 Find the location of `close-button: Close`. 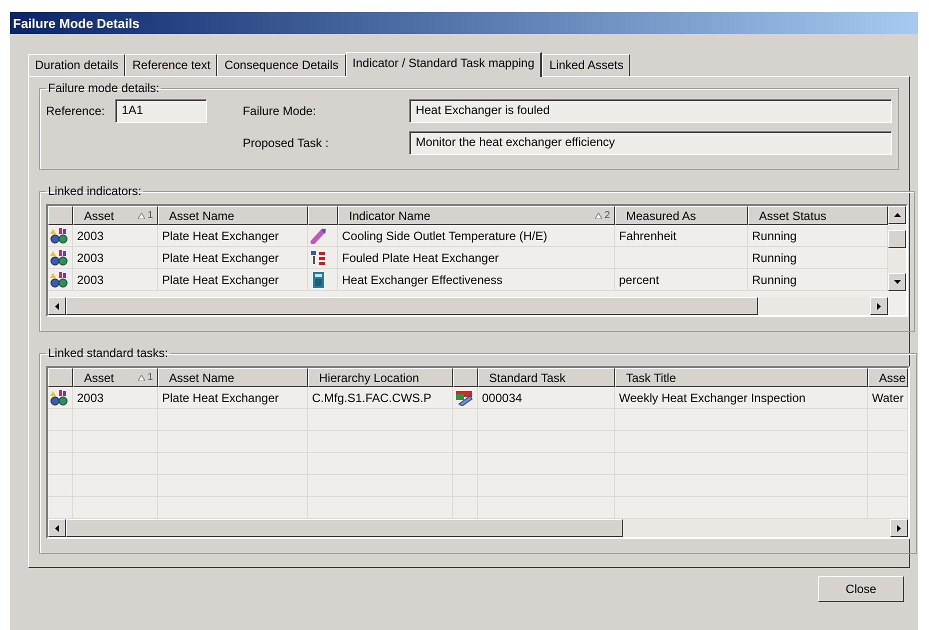

close-button: Close is located at coordinates (861, 589).